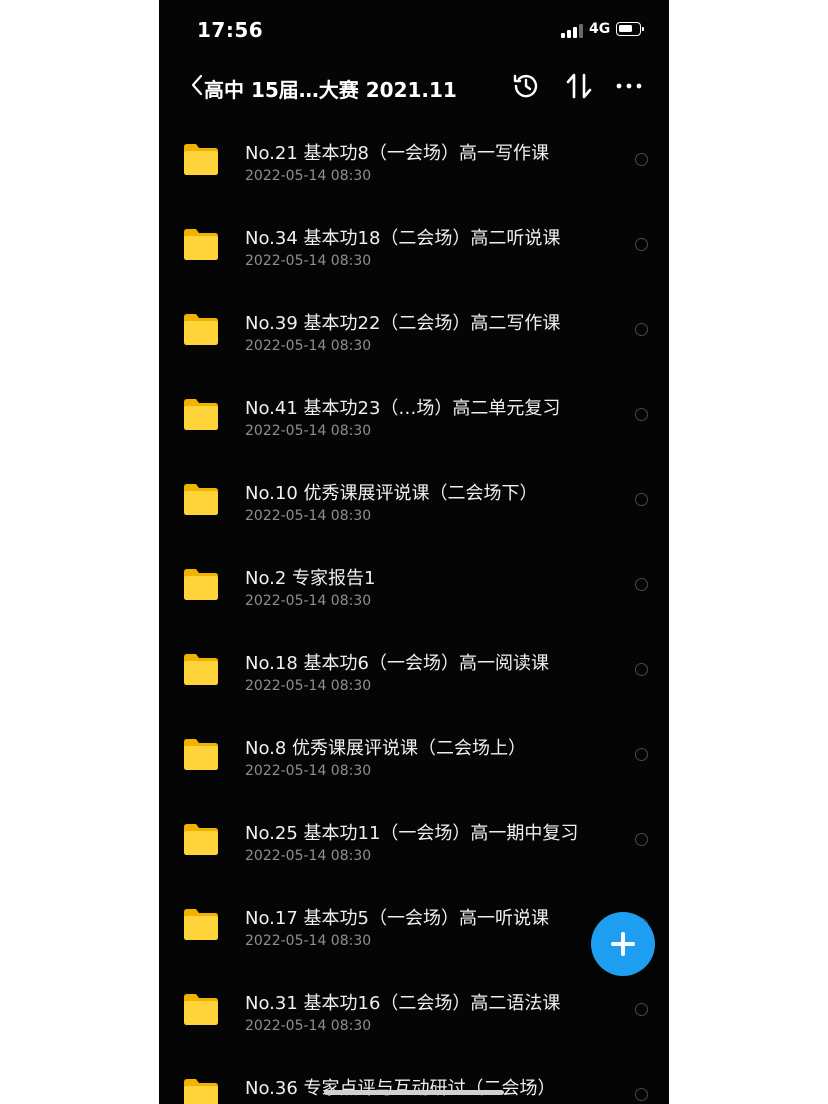 This screenshot has height=1104, width=828. I want to click on status-time: 17:56, so click(230, 30).